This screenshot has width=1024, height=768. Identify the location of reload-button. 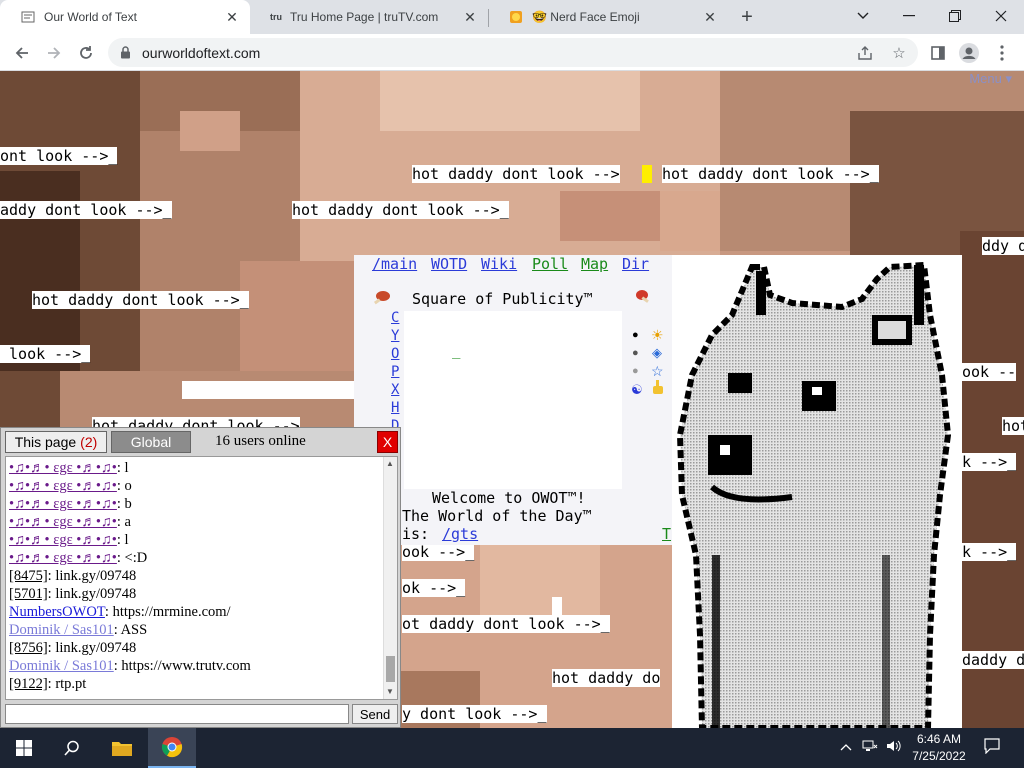
(86, 53).